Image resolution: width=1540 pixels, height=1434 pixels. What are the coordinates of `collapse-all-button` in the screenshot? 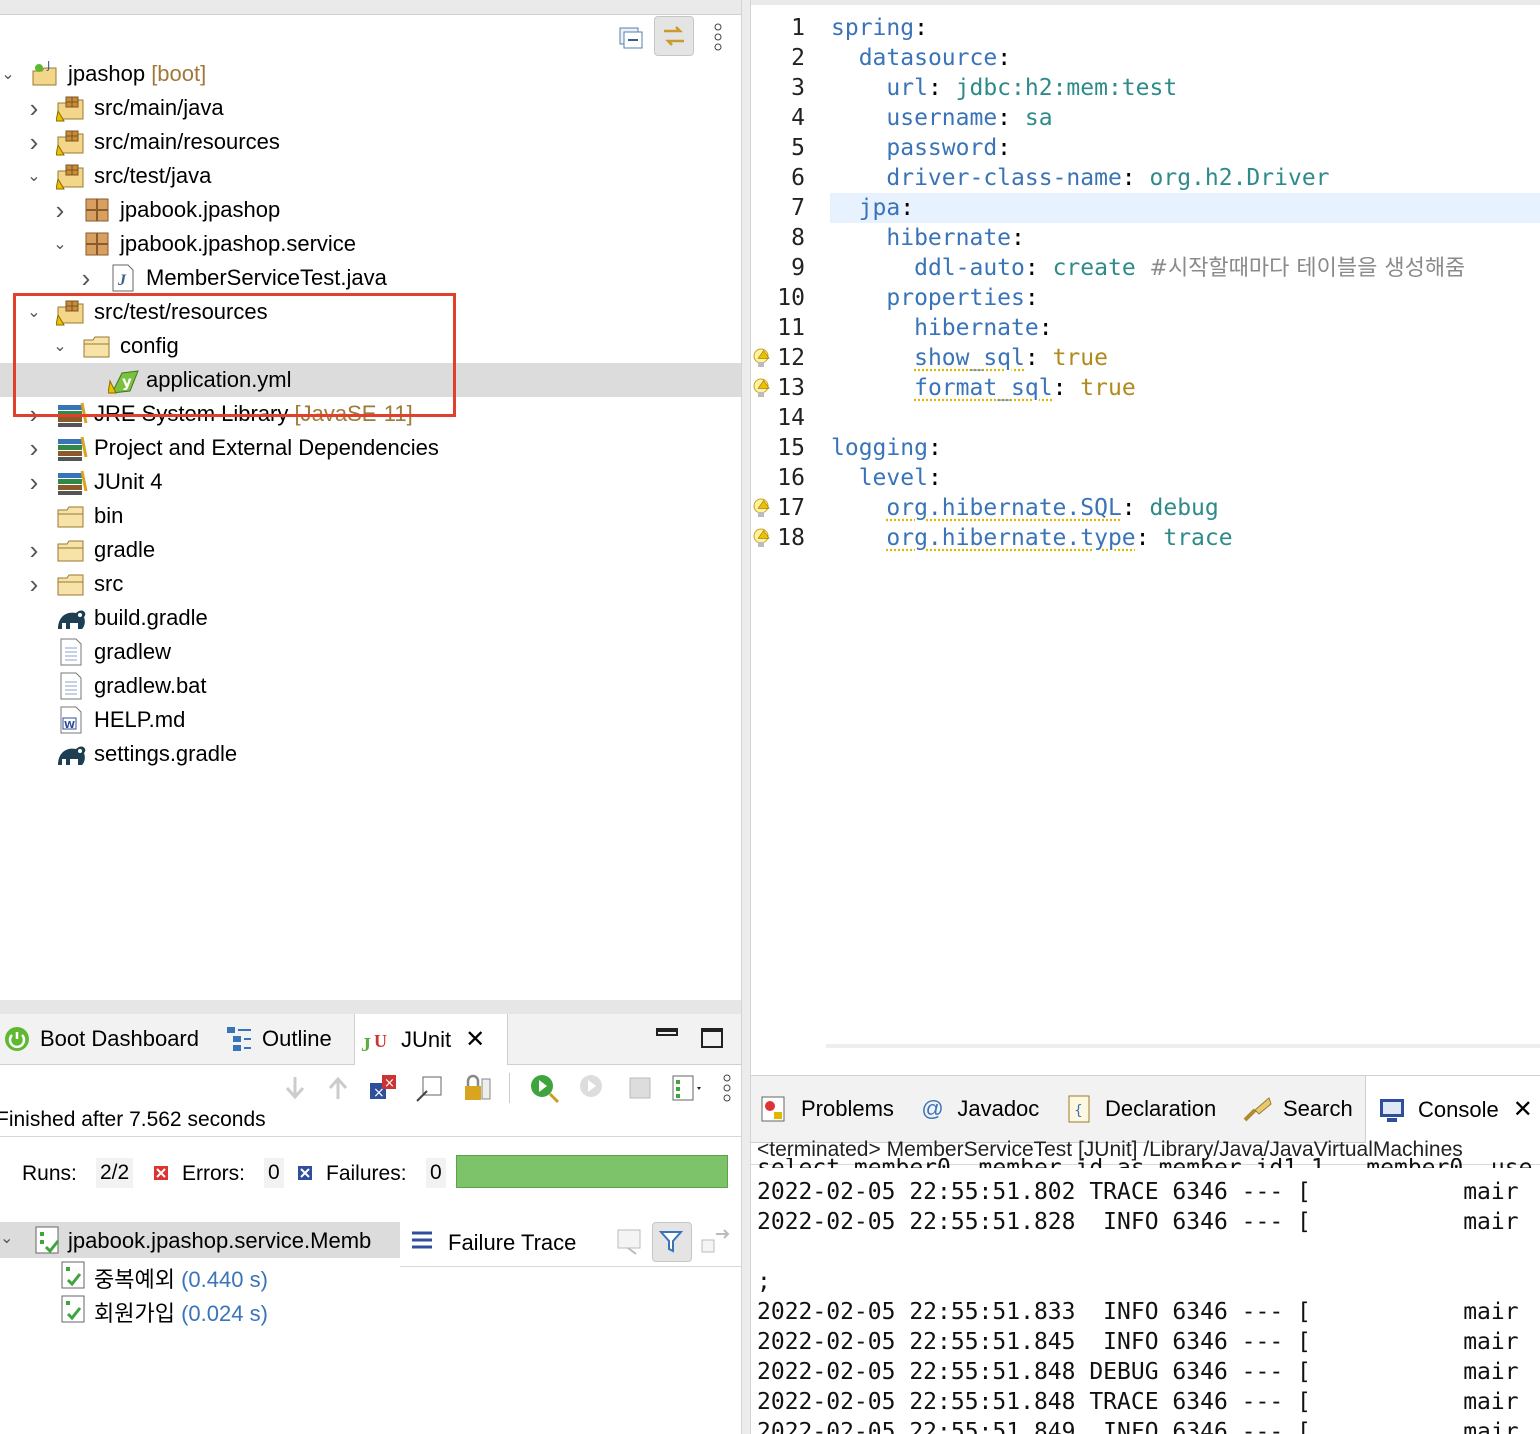 It's located at (631, 37).